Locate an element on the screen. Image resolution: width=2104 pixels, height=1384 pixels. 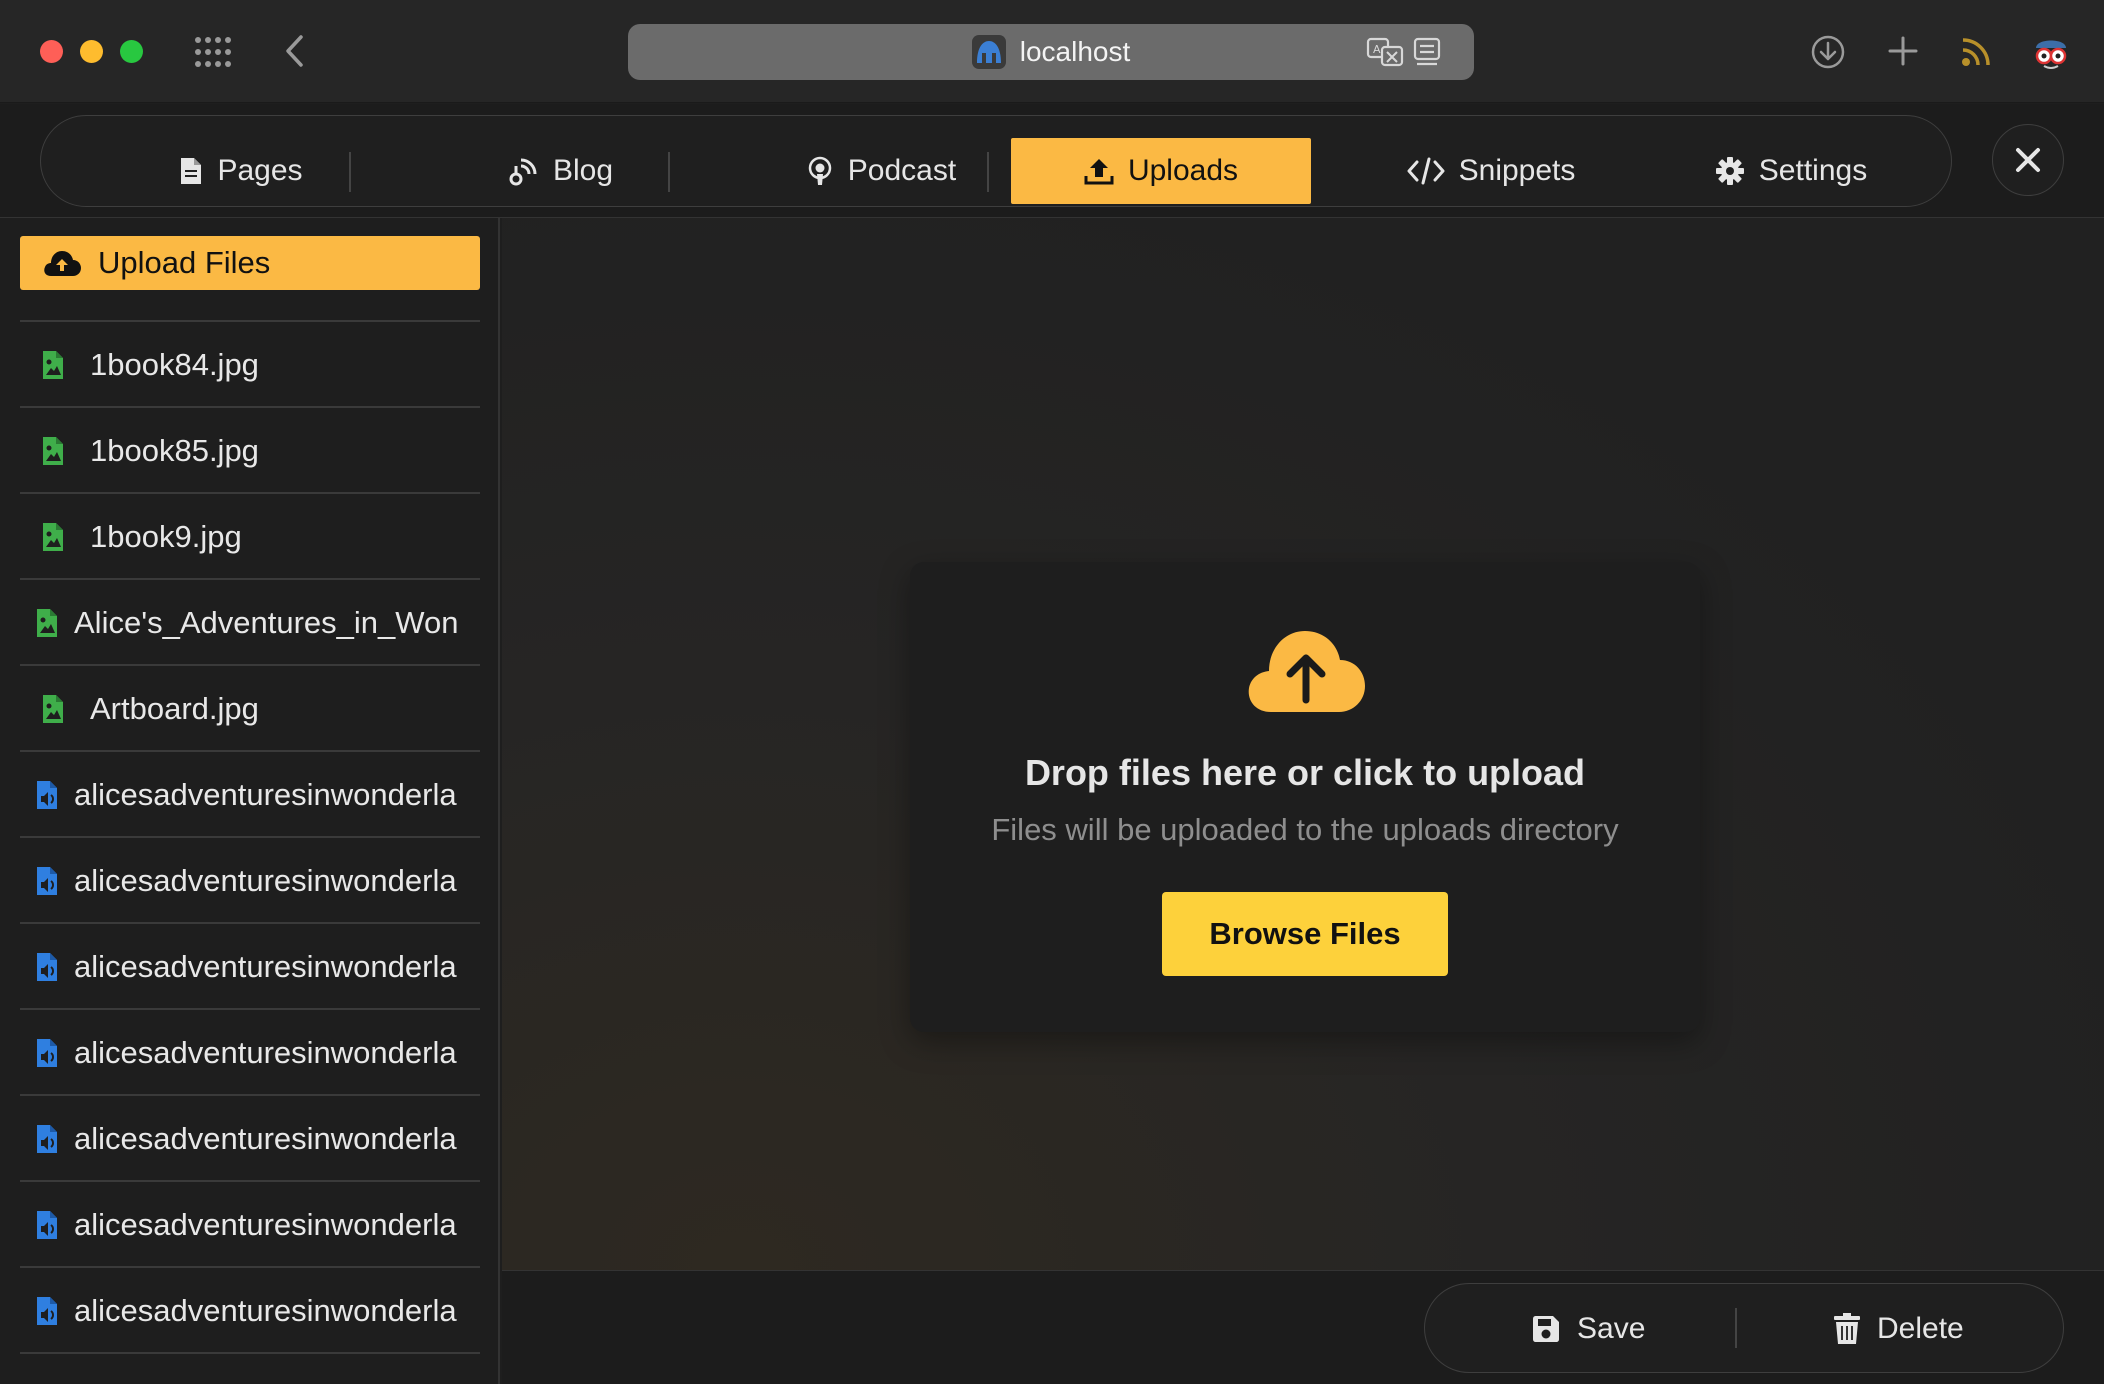
reader-view-icon is located at coordinates (1427, 52).